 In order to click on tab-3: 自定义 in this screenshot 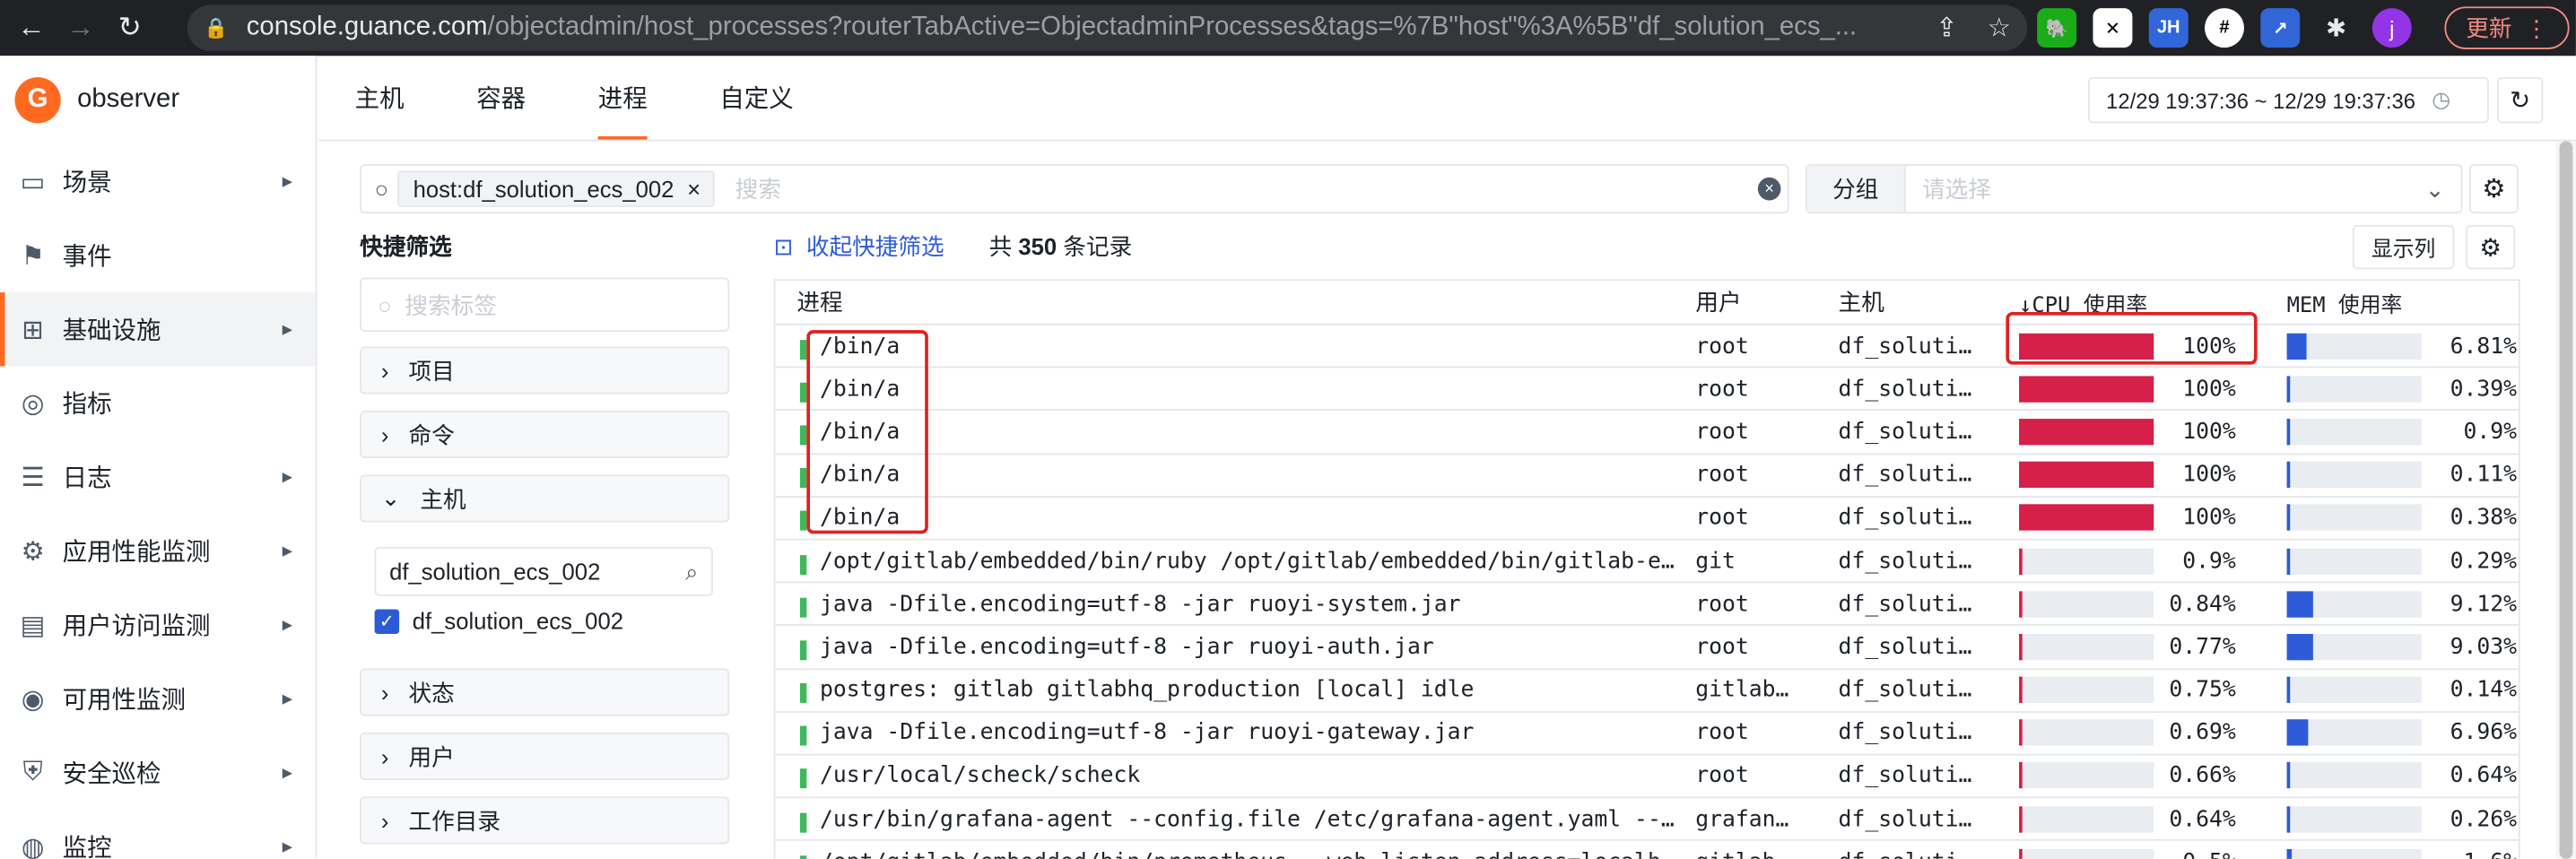, I will do `click(756, 96)`.